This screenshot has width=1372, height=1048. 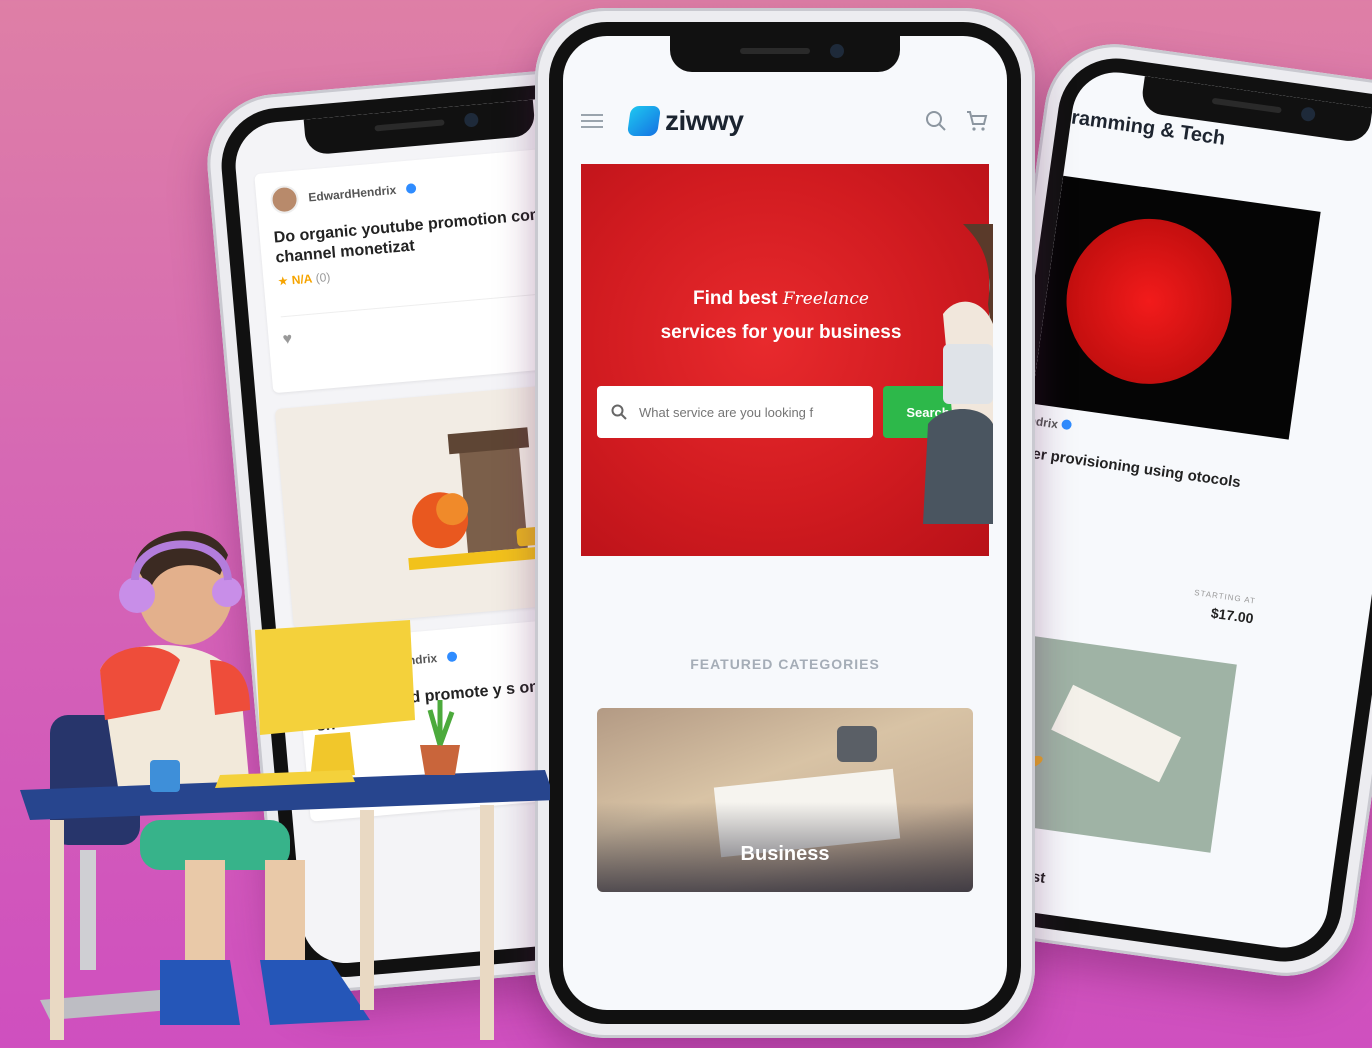 What do you see at coordinates (644, 121) in the screenshot?
I see `logo-mark` at bounding box center [644, 121].